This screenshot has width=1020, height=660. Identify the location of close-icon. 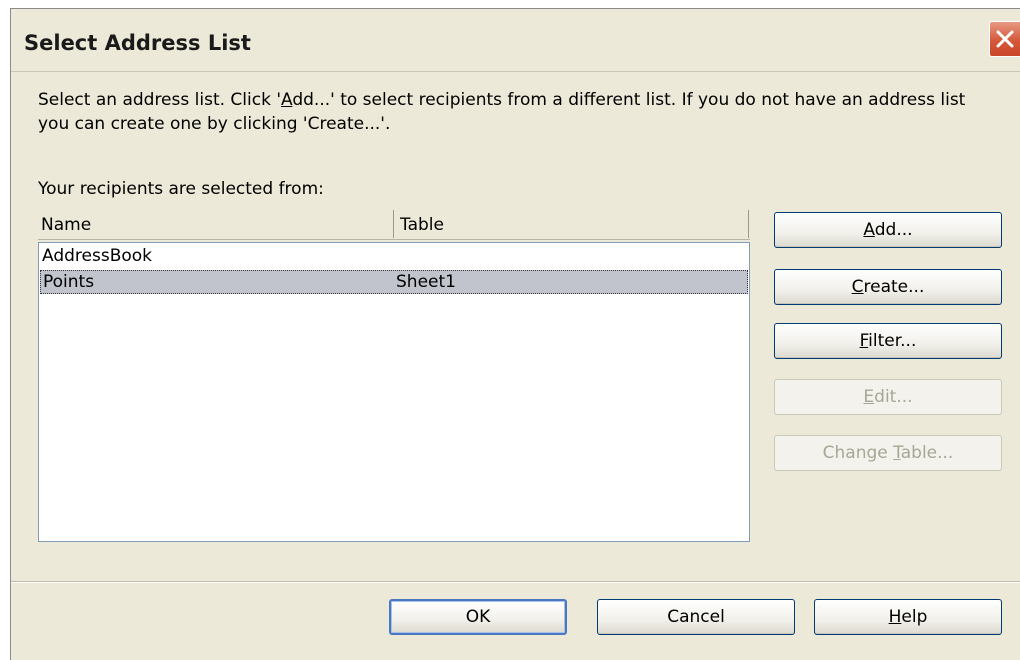
(1005, 39).